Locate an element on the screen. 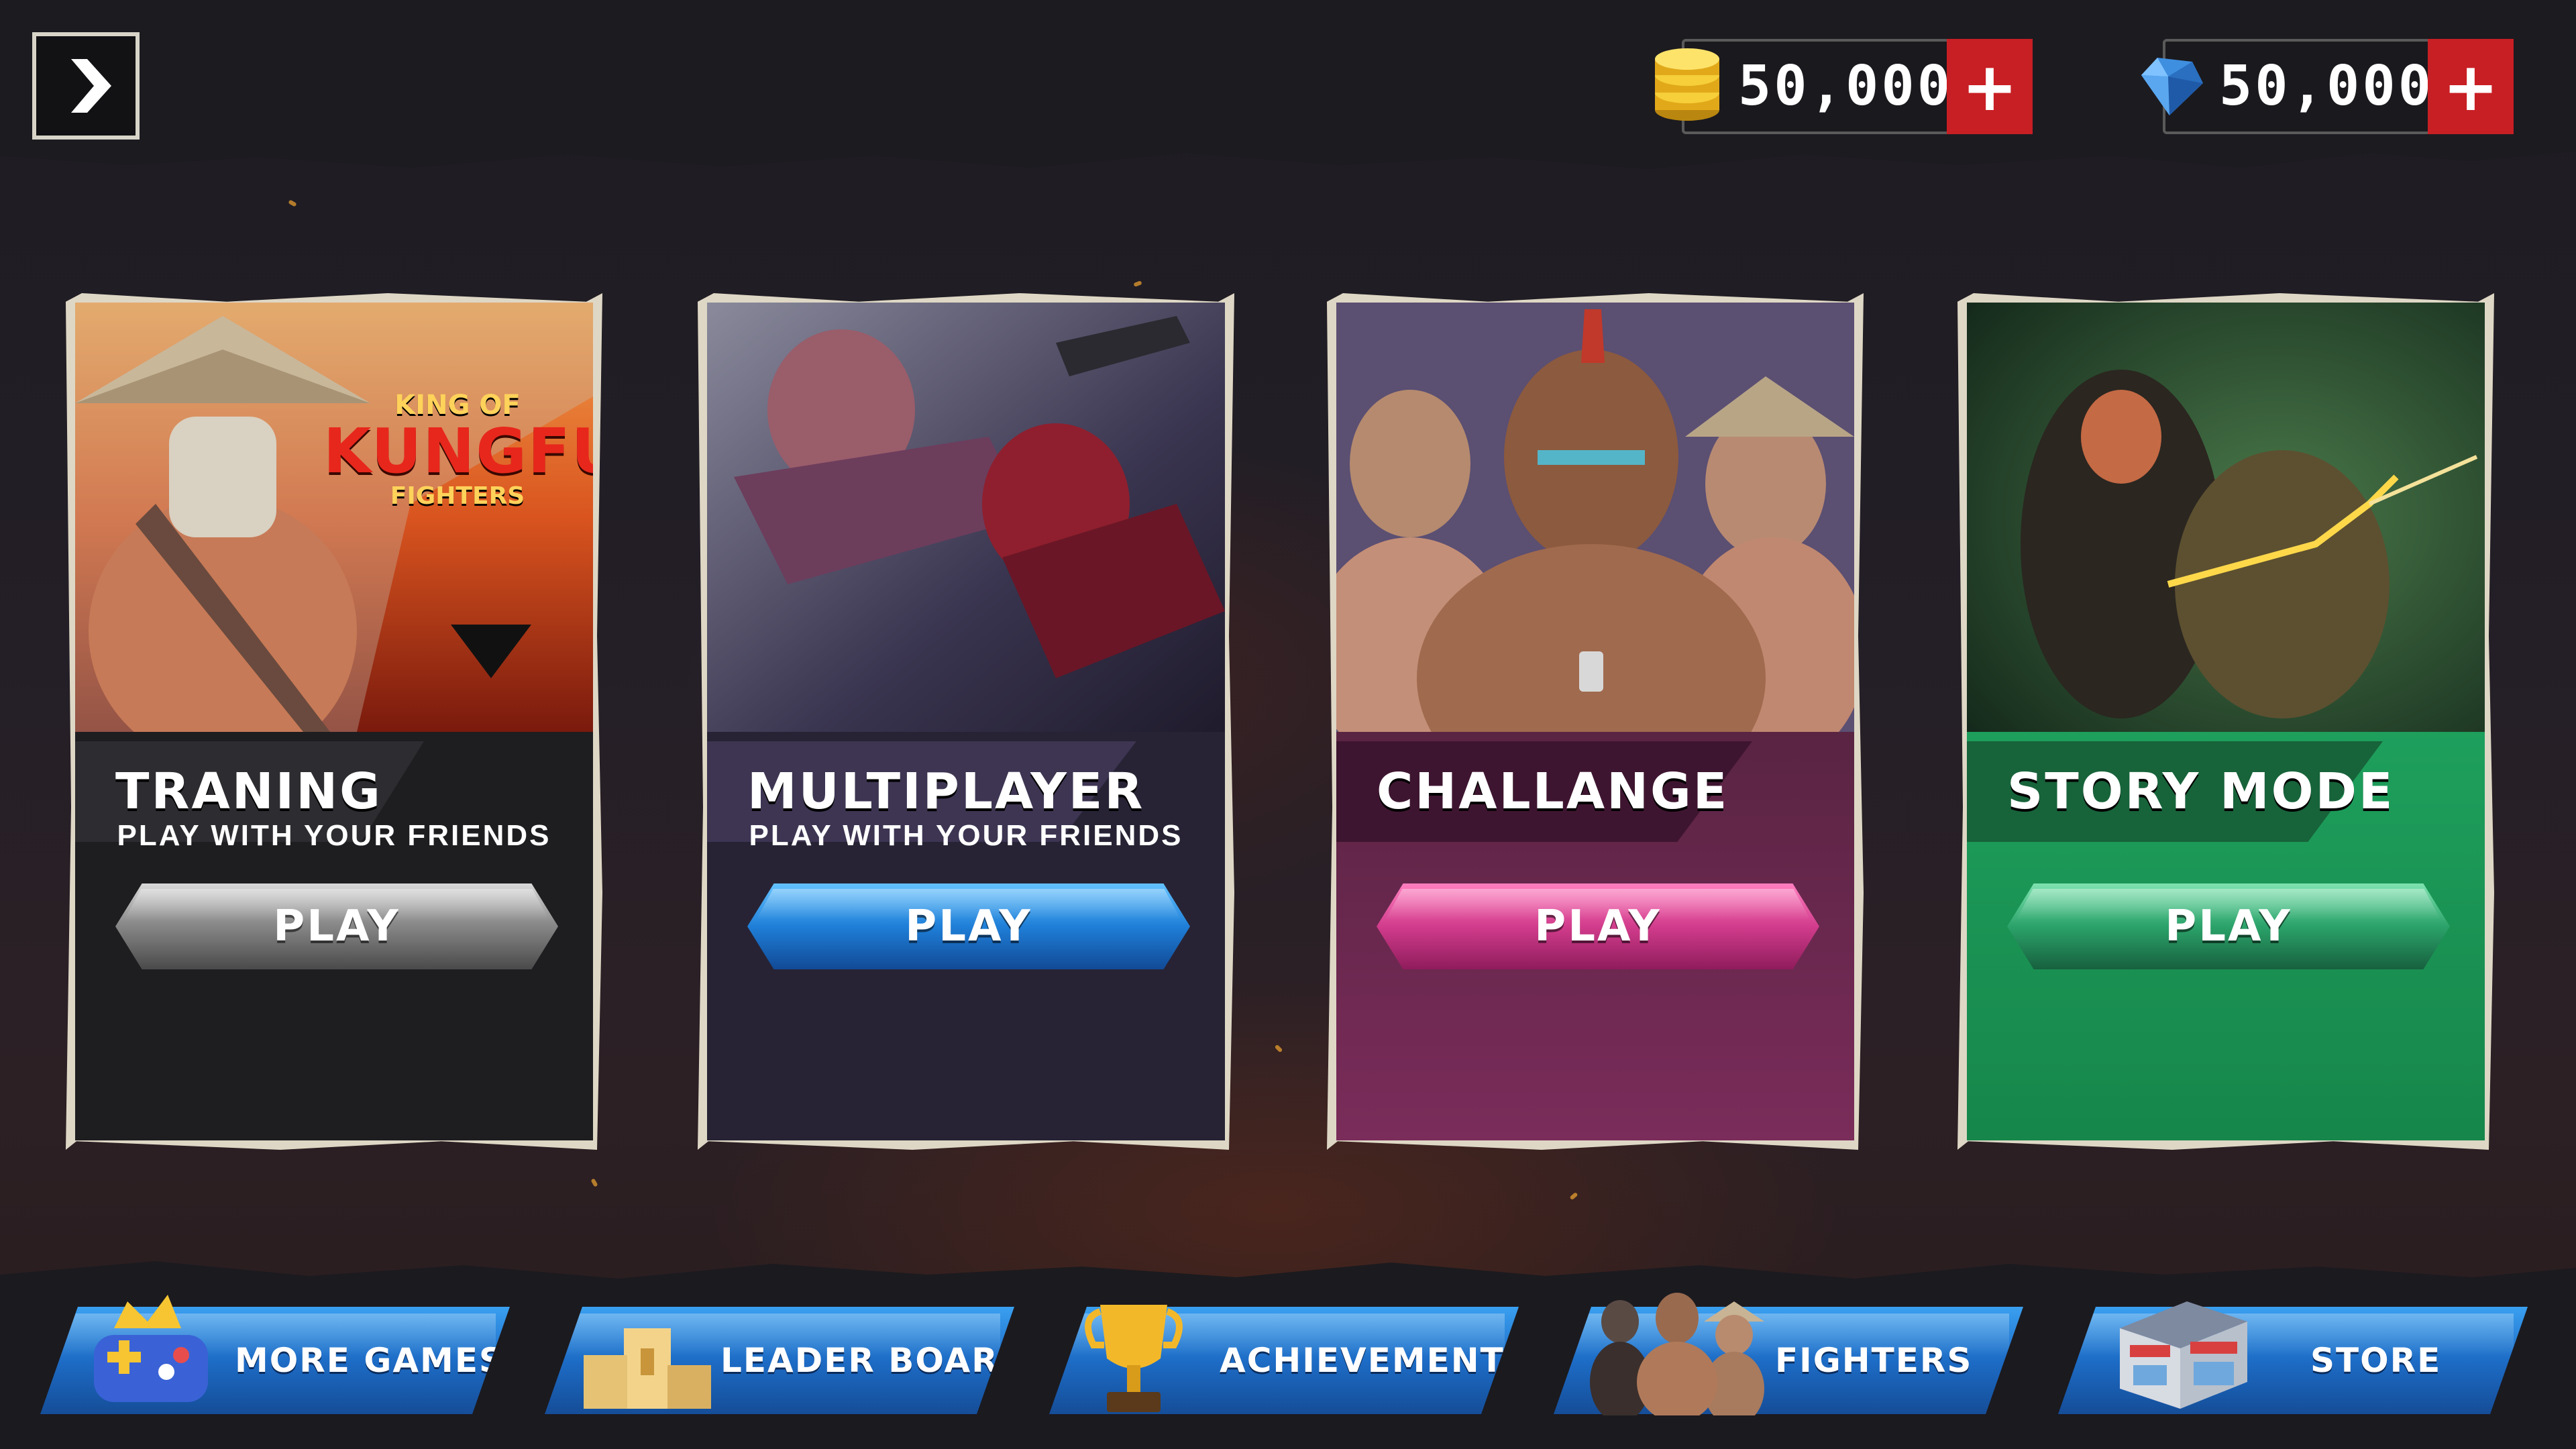 The image size is (2576, 1449). training-artwork is located at coordinates (334, 517).